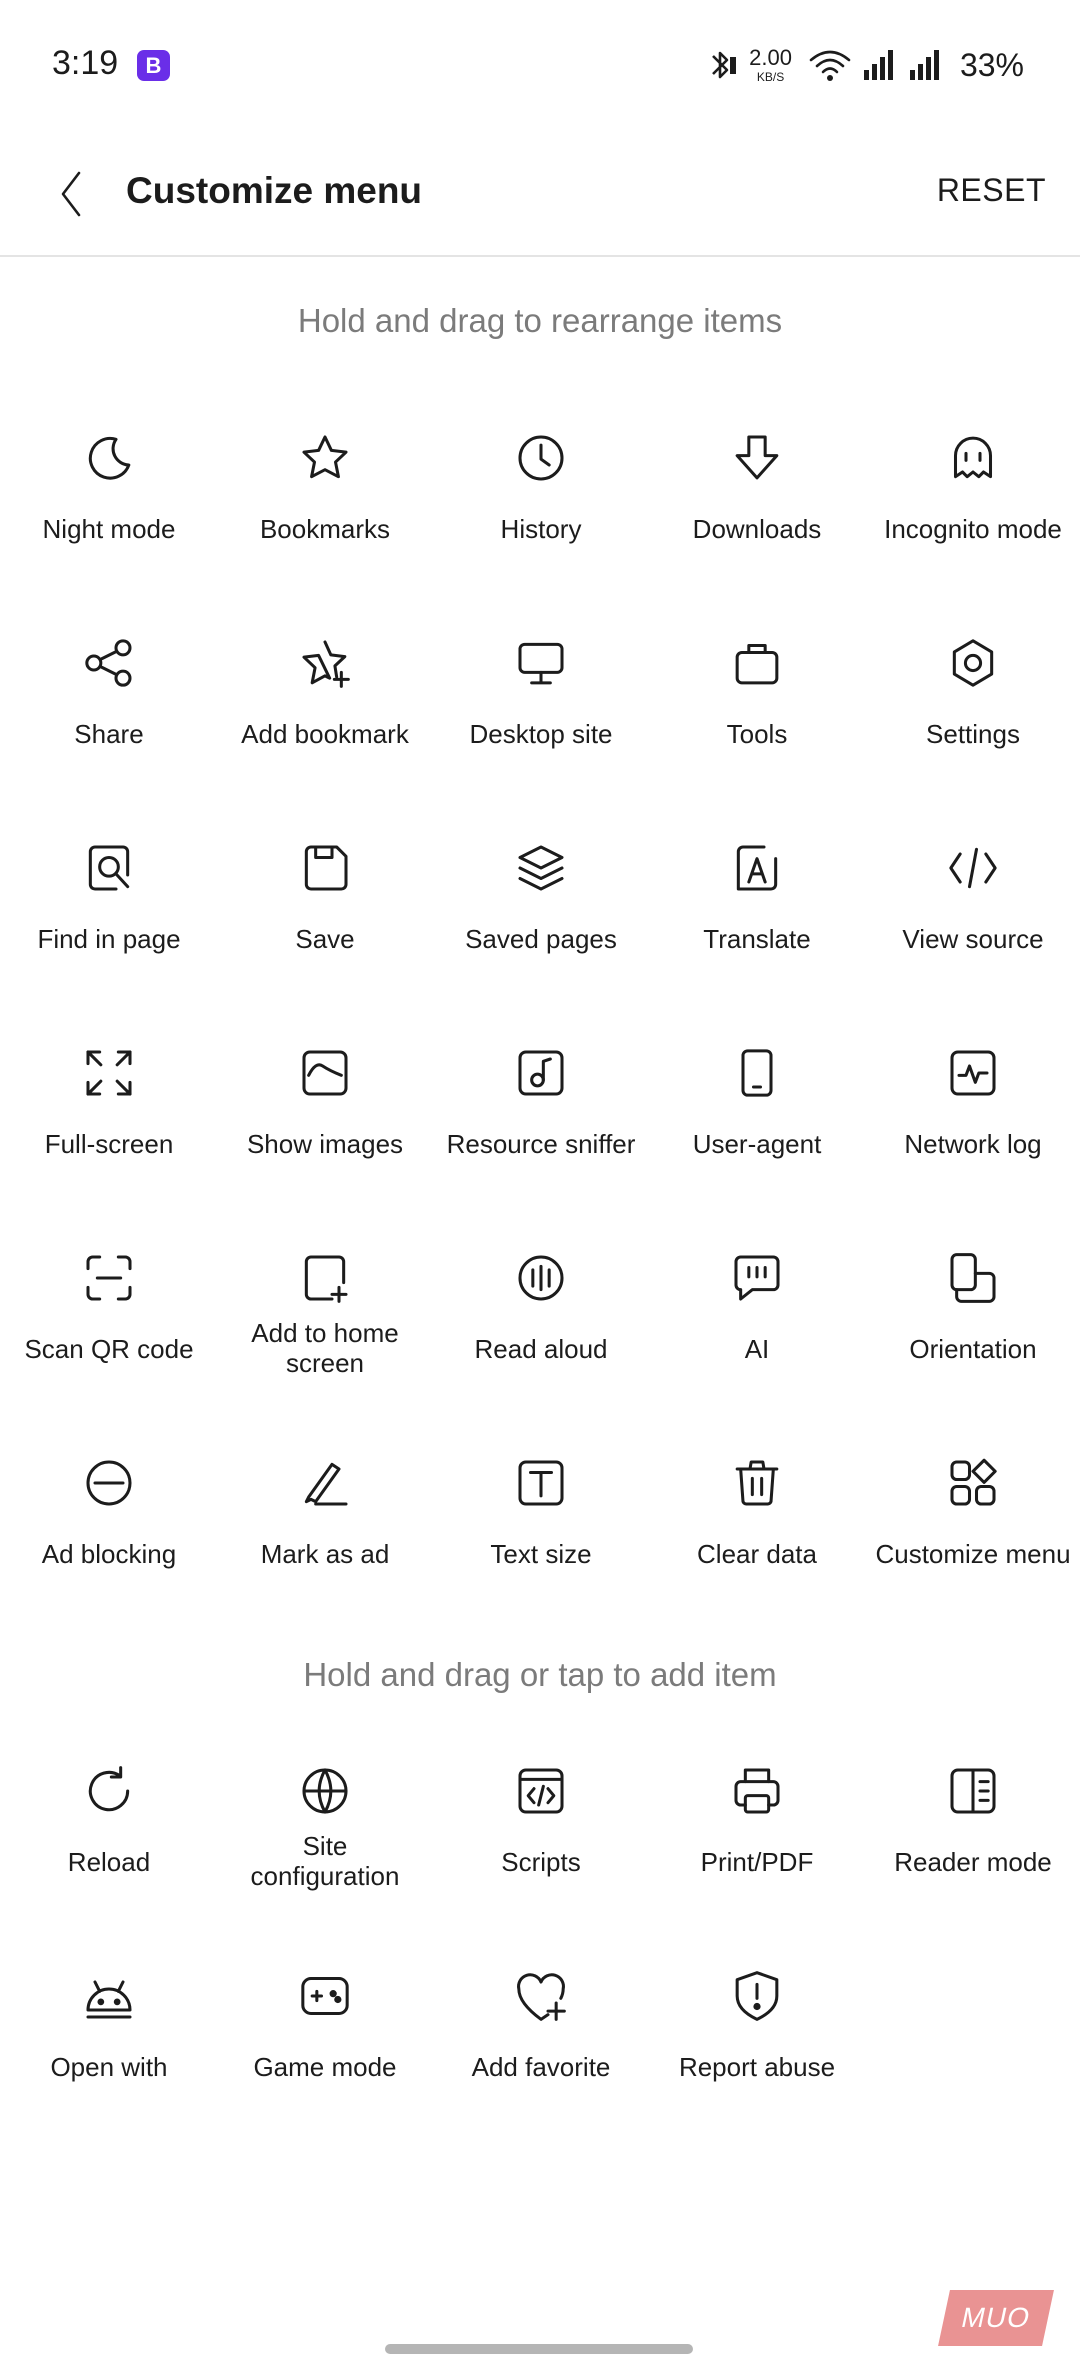  I want to click on back-button, so click(72, 194).